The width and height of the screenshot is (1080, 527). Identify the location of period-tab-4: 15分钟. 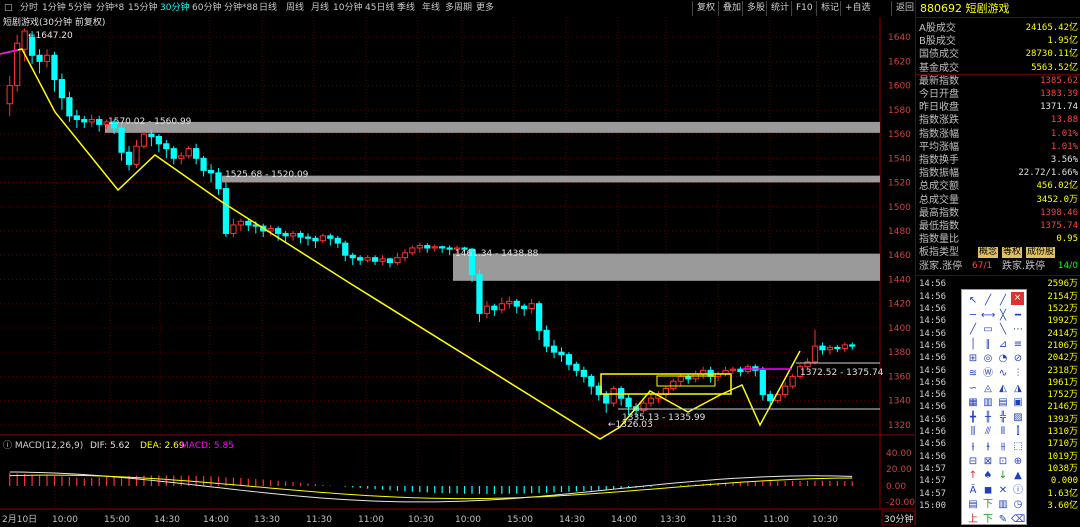
(142, 8).